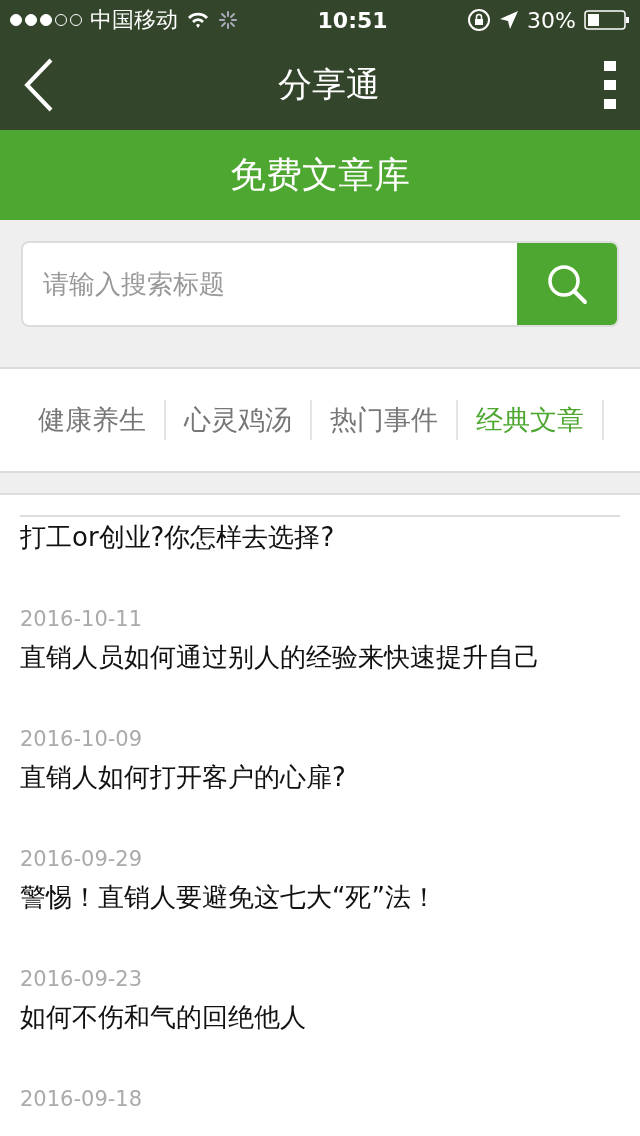 The height and width of the screenshot is (1136, 640). What do you see at coordinates (385, 420) in the screenshot?
I see `category-tab: 热门事件` at bounding box center [385, 420].